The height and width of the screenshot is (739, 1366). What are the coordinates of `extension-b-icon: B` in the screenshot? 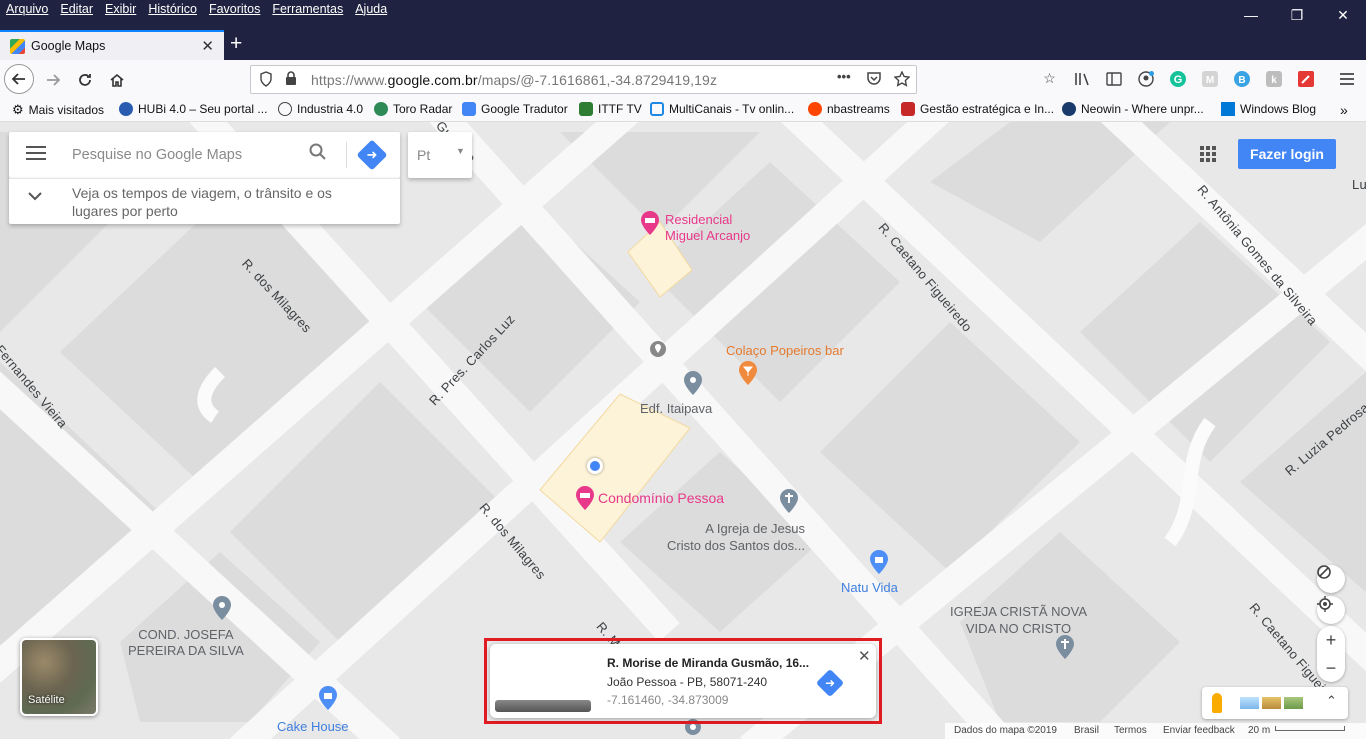 It's located at (1241, 78).